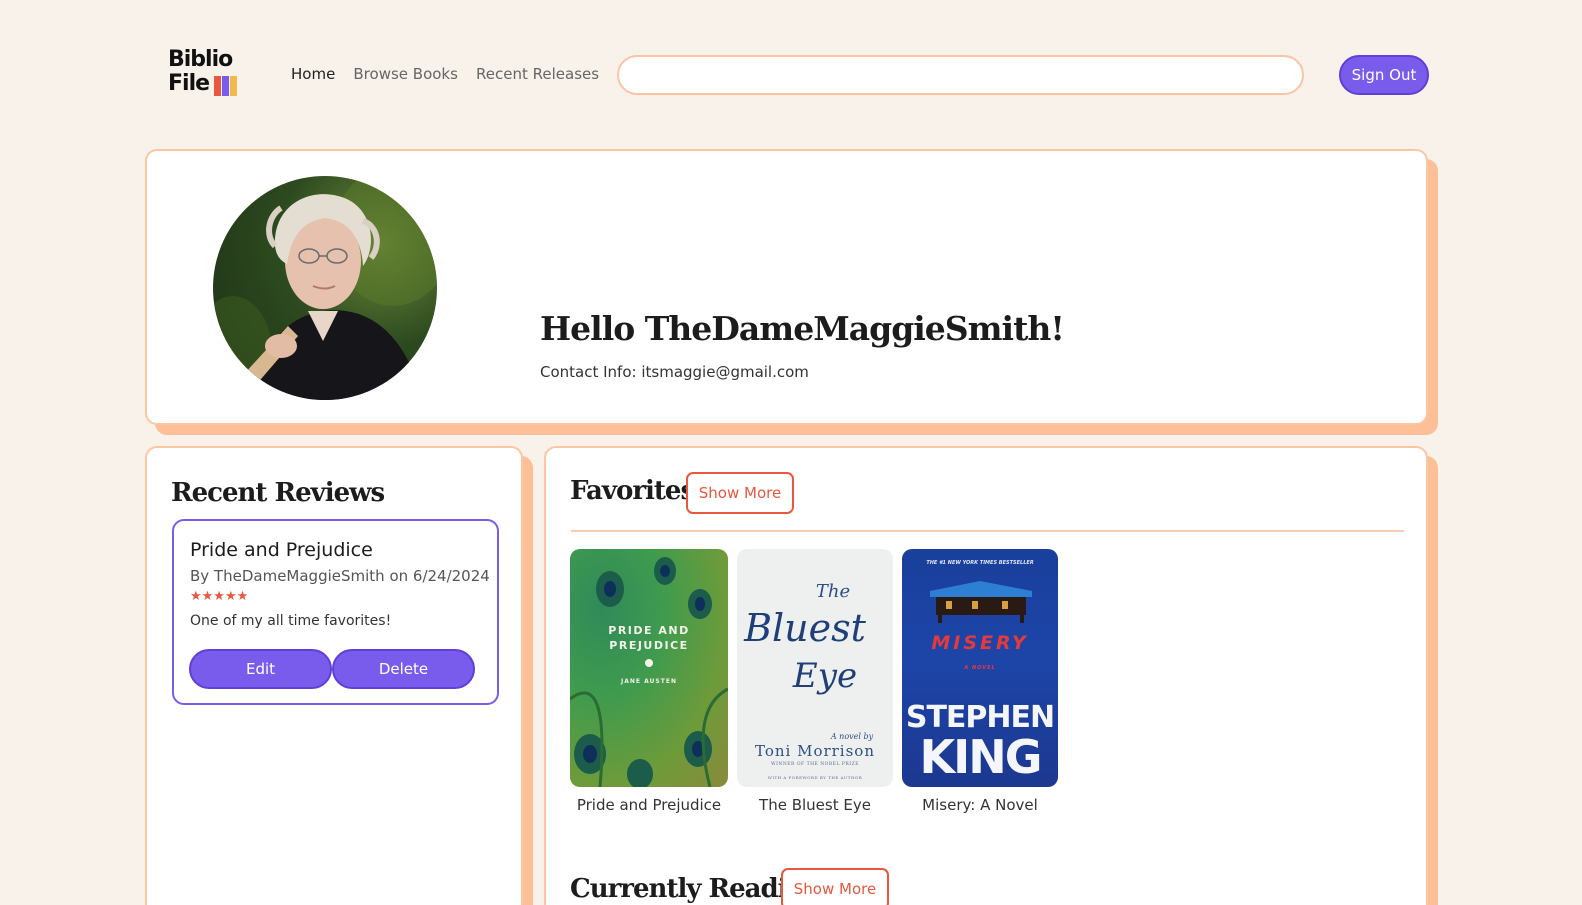  What do you see at coordinates (340, 576) in the screenshot?
I see `review-meta: By TheDameMaggieSmith on 6/24/2024` at bounding box center [340, 576].